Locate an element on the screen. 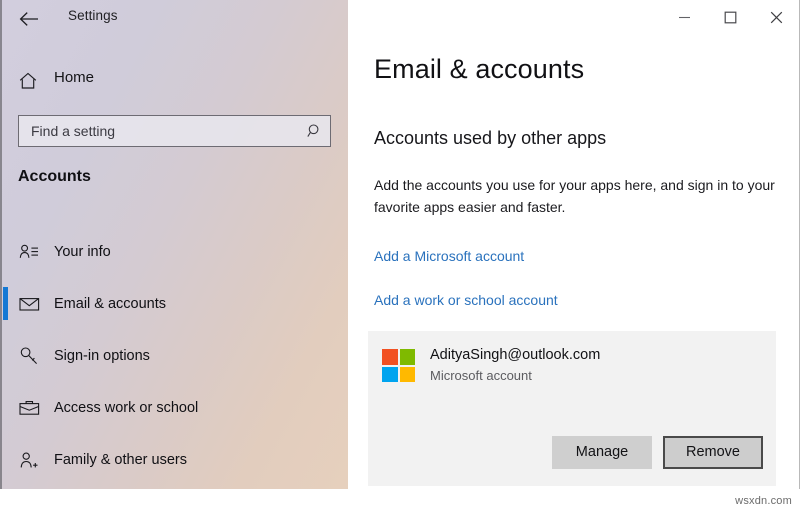 The height and width of the screenshot is (512, 800). sidebar-item-home: Home is located at coordinates (174, 81).